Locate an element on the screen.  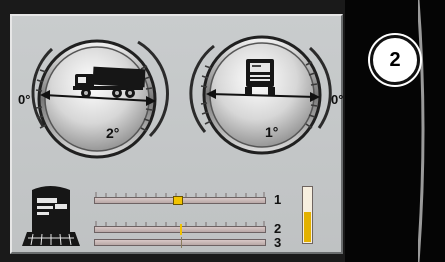
slider-1-thumb is located at coordinates (177, 200).